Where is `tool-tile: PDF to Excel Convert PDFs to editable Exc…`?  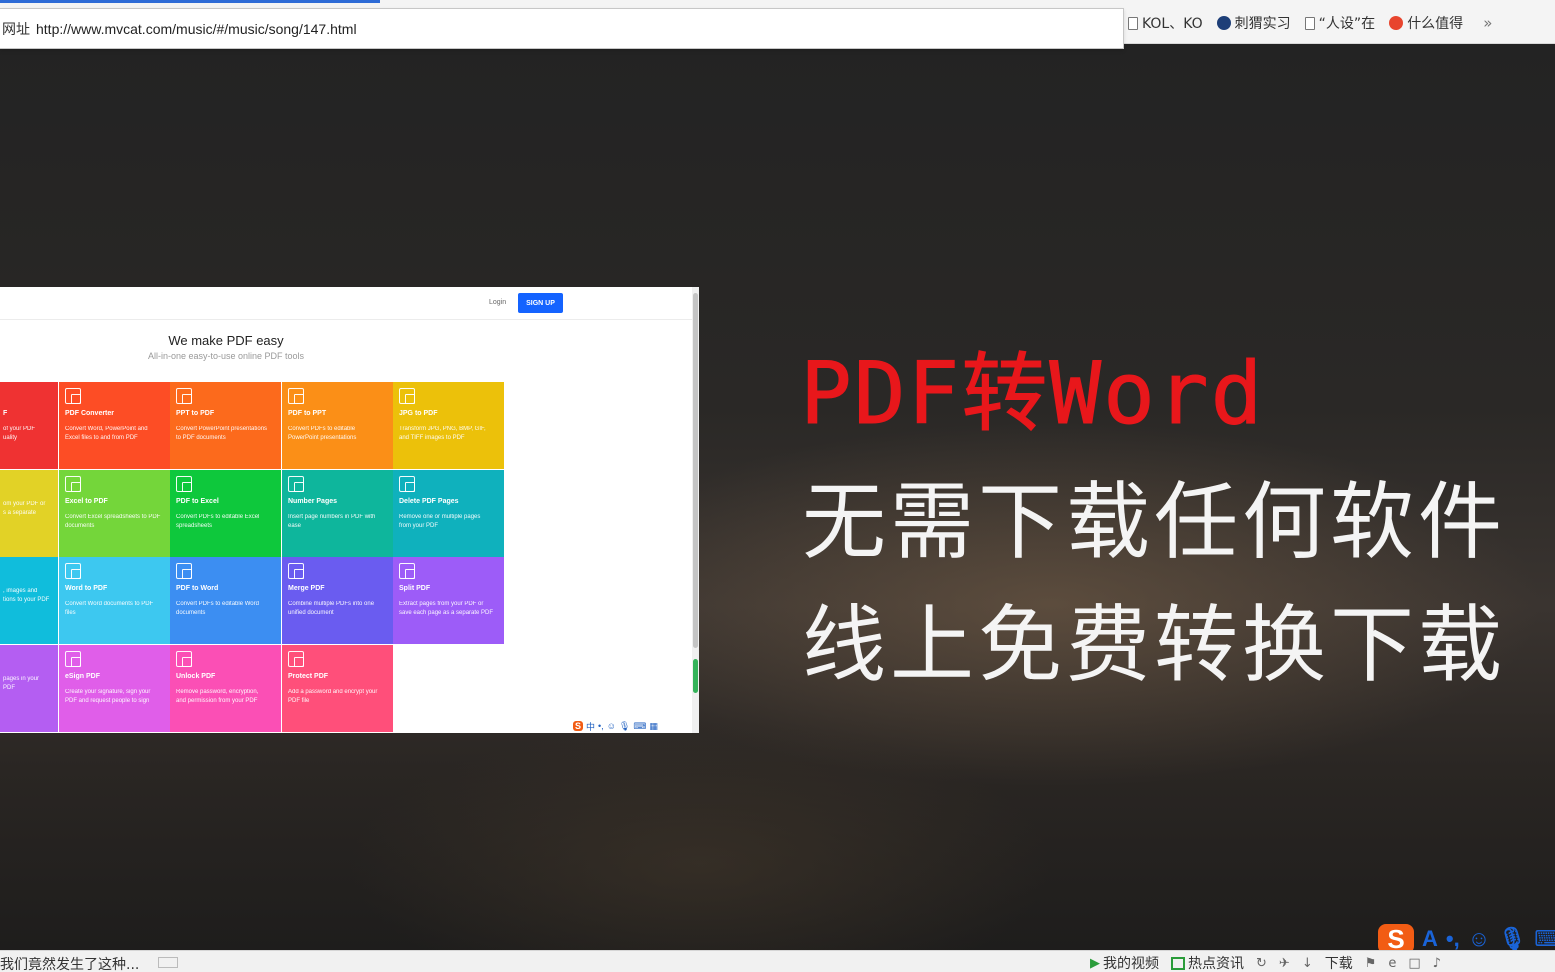 tool-tile: PDF to Excel Convert PDFs to editable Exc… is located at coordinates (225, 513).